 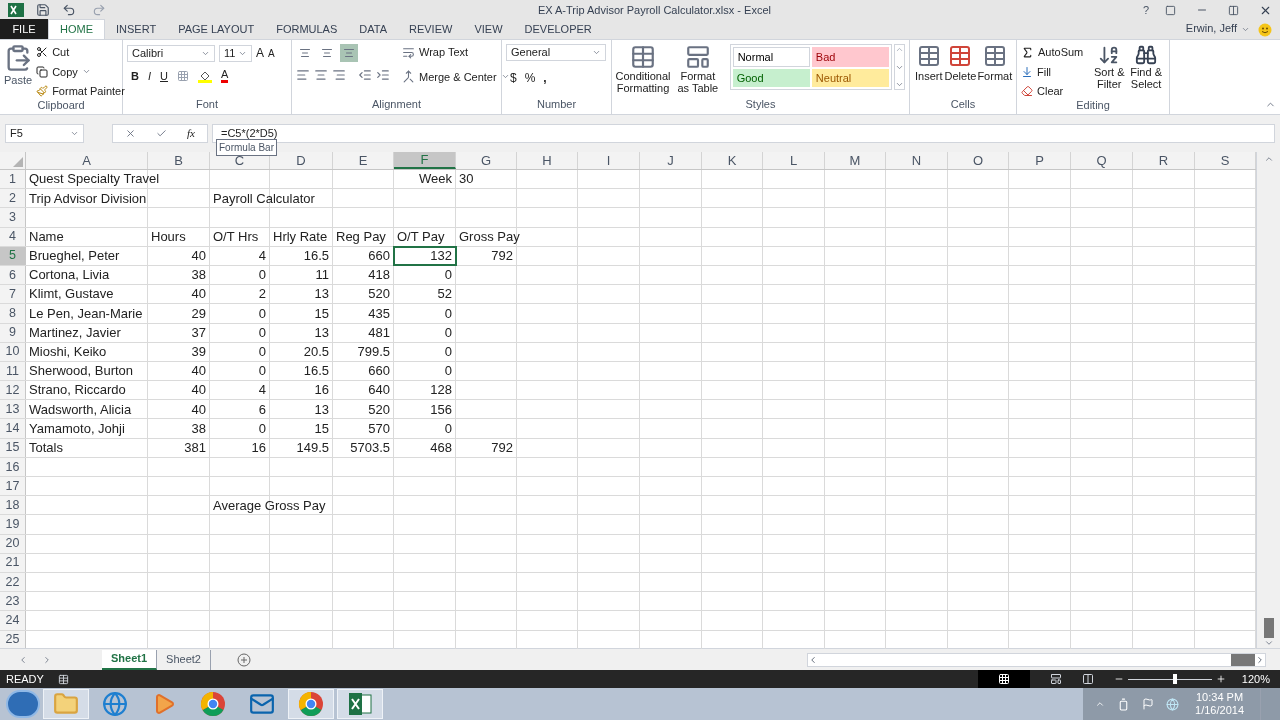 I want to click on autosum-button: AutoSum, so click(x=1061, y=52).